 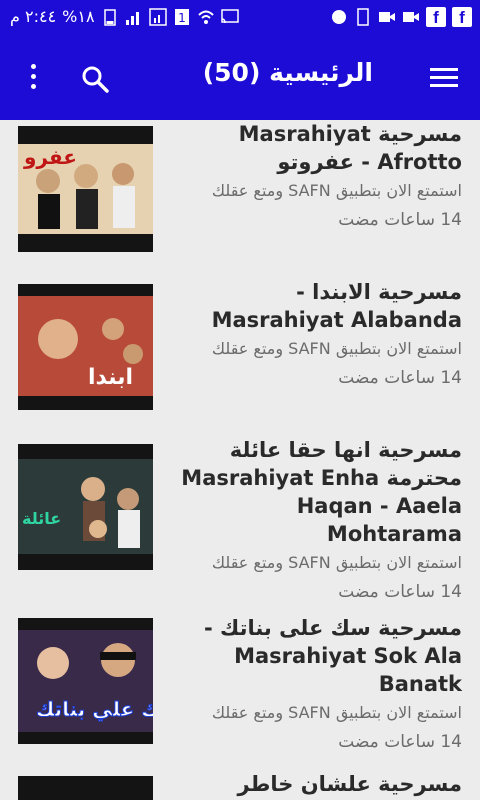 What do you see at coordinates (132, 18) in the screenshot?
I see `signal-icon` at bounding box center [132, 18].